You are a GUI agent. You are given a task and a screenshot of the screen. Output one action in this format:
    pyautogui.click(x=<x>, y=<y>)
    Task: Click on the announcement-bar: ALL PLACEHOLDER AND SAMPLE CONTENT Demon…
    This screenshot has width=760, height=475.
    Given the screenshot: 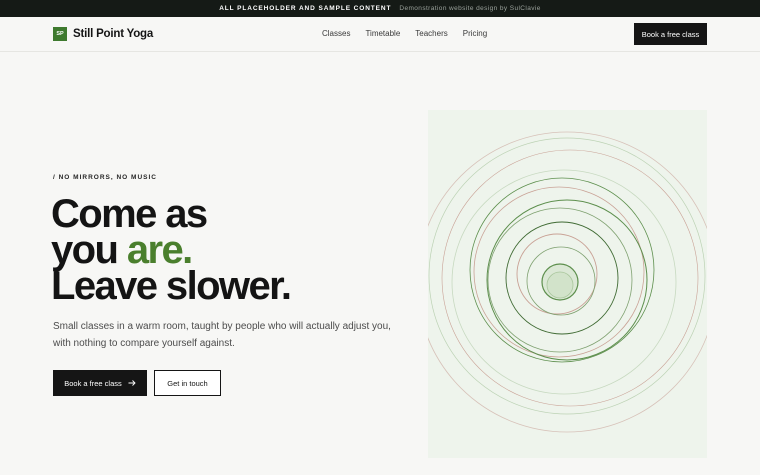 What is the action you would take?
    pyautogui.click(x=380, y=8)
    